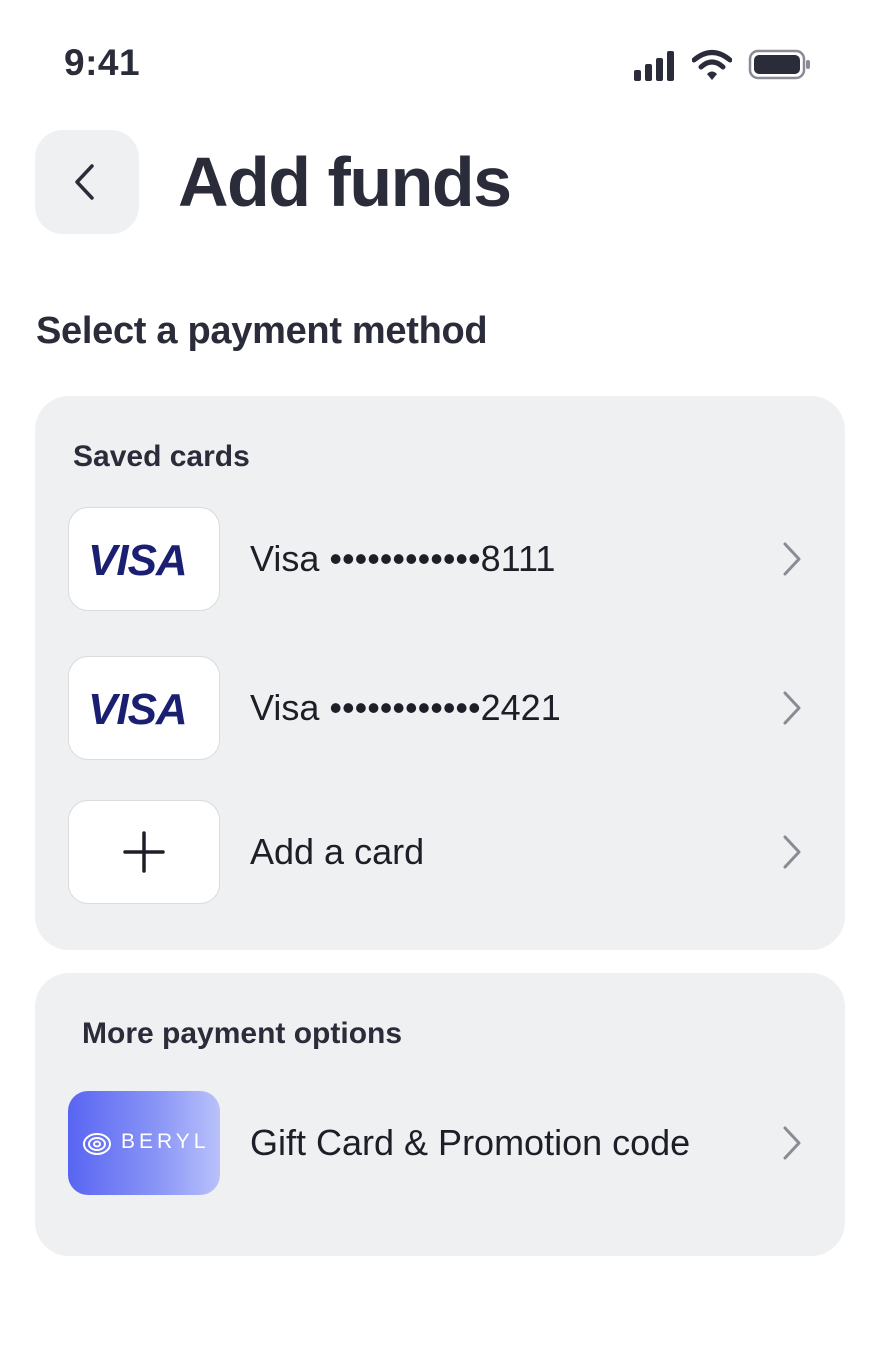 The image size is (880, 1358). I want to click on card-label: Visa ••••••••••••8111, so click(403, 558).